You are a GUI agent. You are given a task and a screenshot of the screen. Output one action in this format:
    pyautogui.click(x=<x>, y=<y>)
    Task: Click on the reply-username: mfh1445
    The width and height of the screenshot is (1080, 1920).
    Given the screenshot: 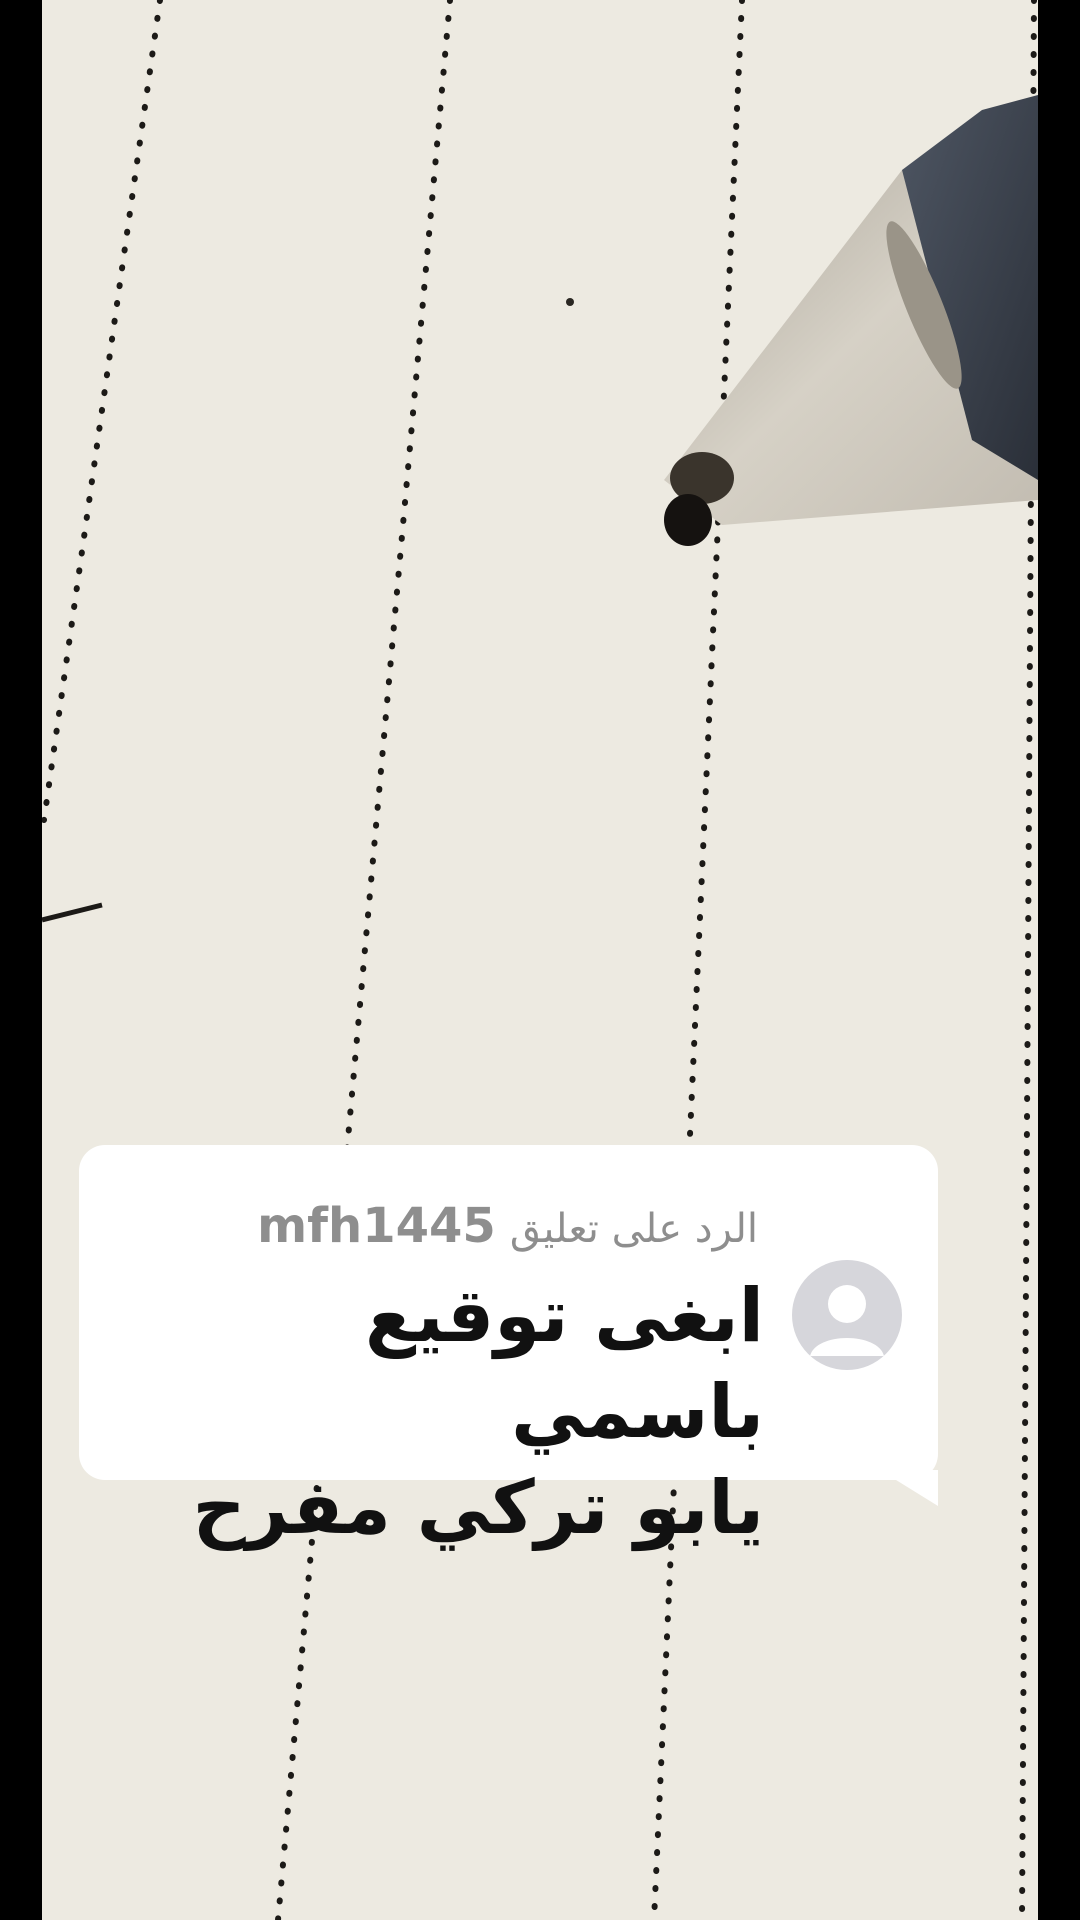 What is the action you would take?
    pyautogui.click(x=376, y=1226)
    